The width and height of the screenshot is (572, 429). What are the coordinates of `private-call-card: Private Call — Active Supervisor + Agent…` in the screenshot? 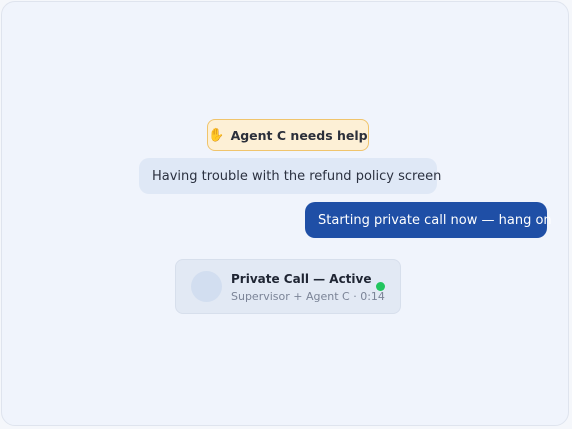 It's located at (288, 286).